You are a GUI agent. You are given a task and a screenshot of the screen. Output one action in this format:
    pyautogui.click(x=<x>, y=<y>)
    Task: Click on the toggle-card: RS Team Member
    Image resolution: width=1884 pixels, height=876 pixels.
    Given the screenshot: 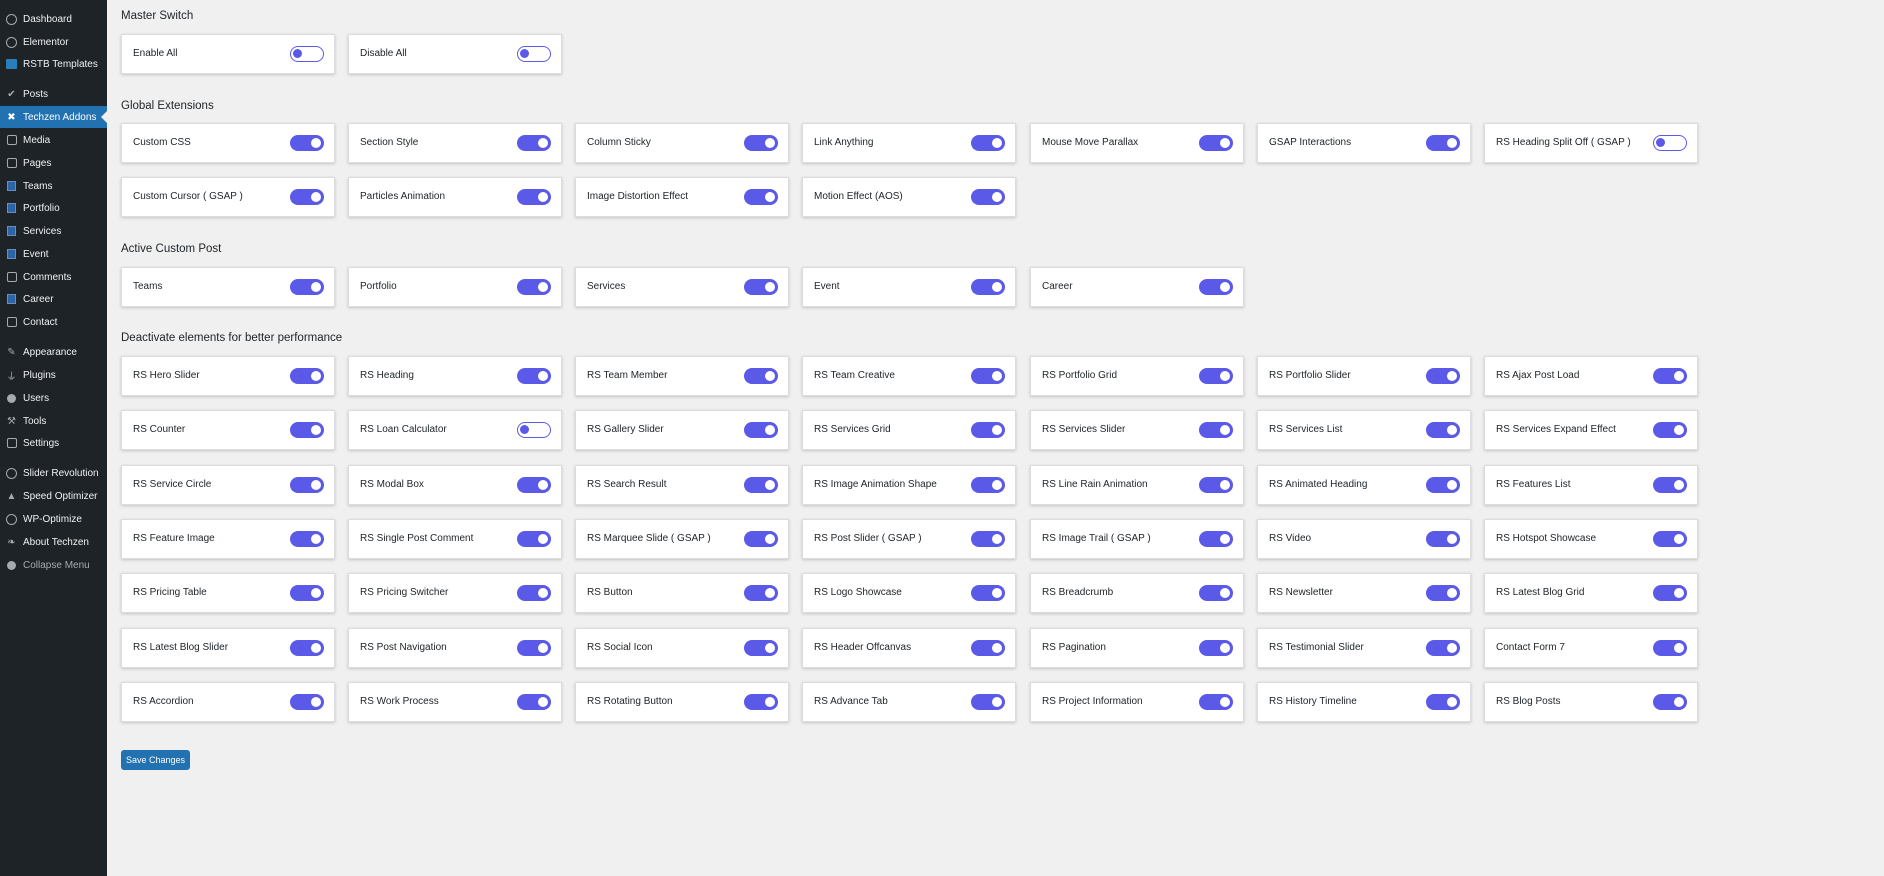 What is the action you would take?
    pyautogui.click(x=682, y=376)
    